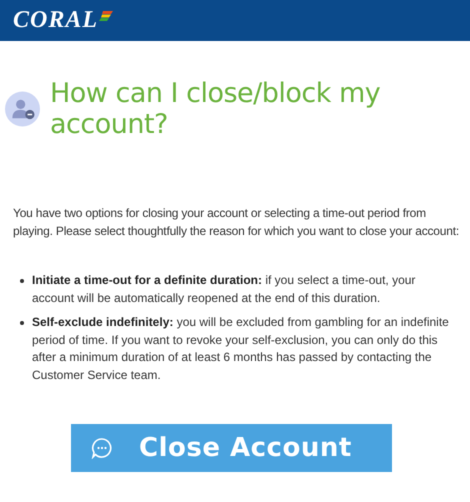 The width and height of the screenshot is (470, 502). Describe the element at coordinates (102, 448) in the screenshot. I see `chat-icon` at that location.